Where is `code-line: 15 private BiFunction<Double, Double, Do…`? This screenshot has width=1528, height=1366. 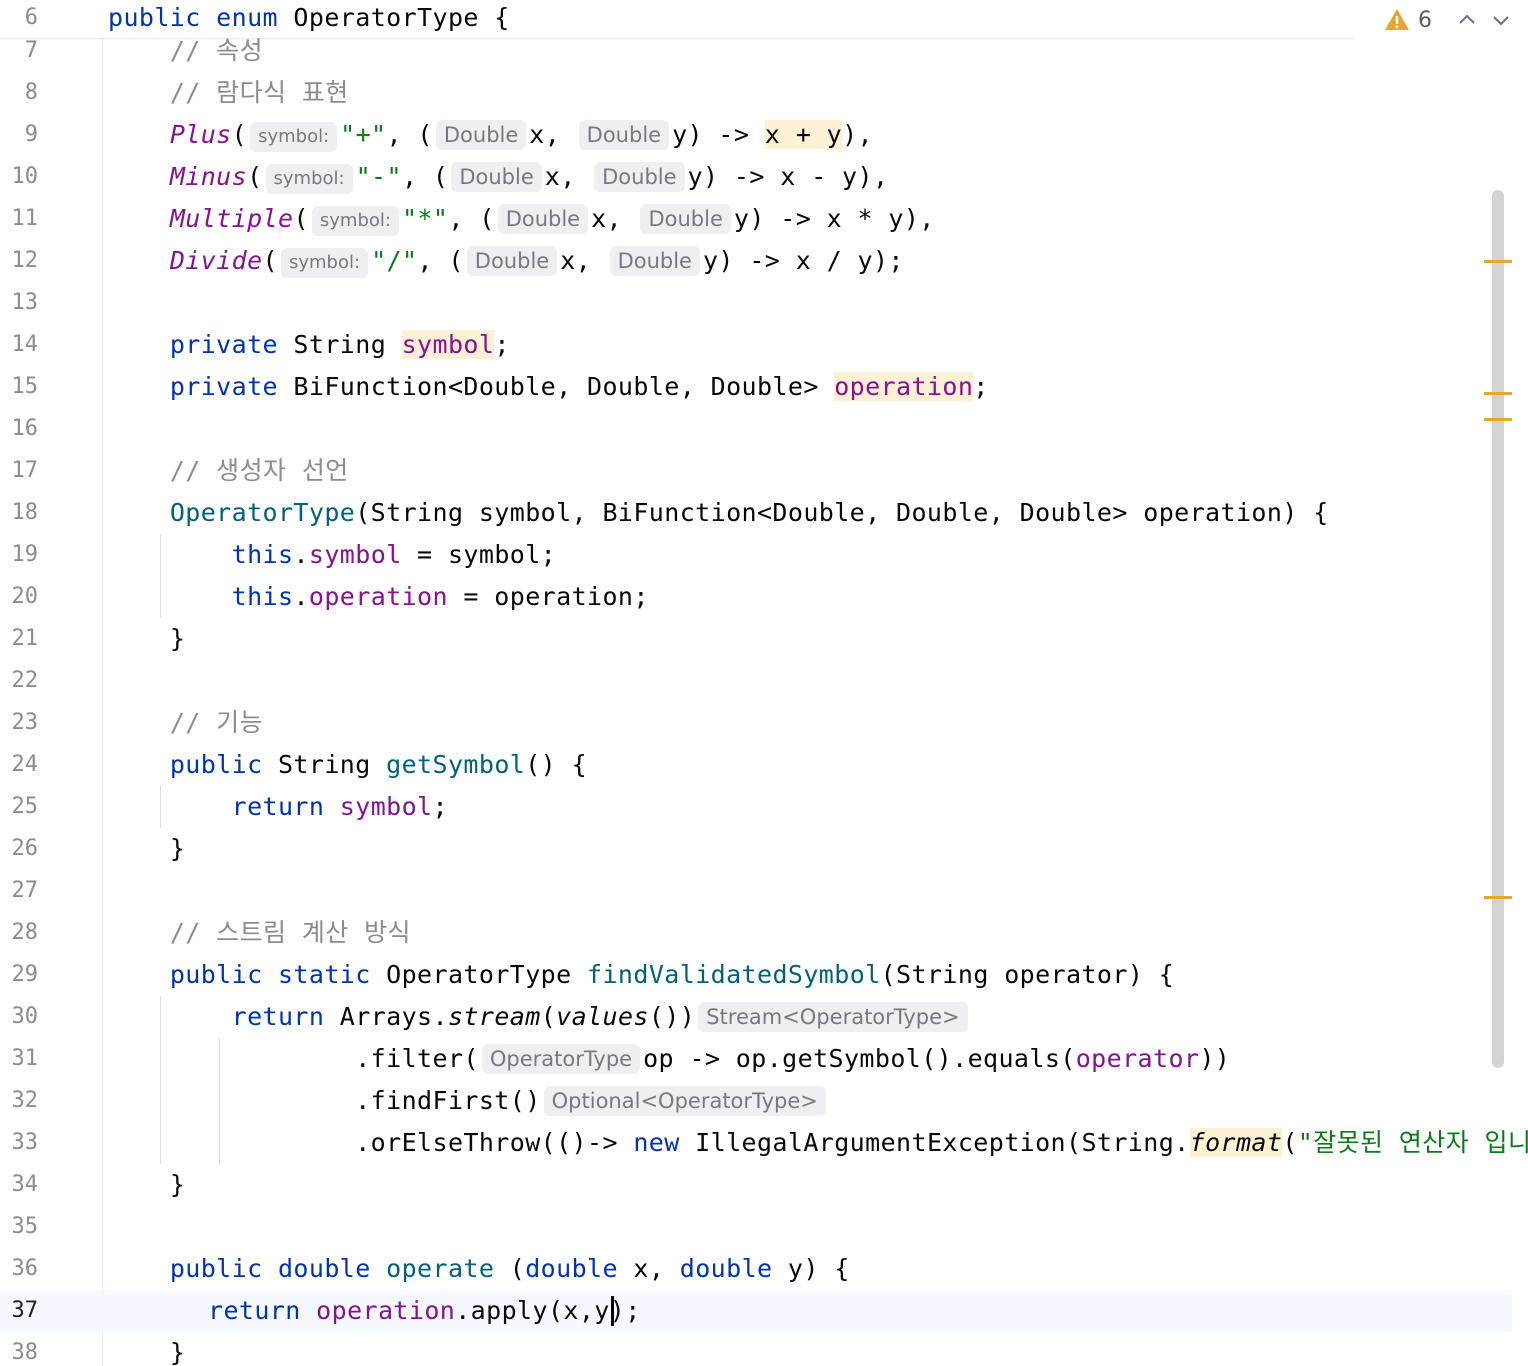 code-line: 15 private BiFunction<Double, Double, Do… is located at coordinates (756, 387).